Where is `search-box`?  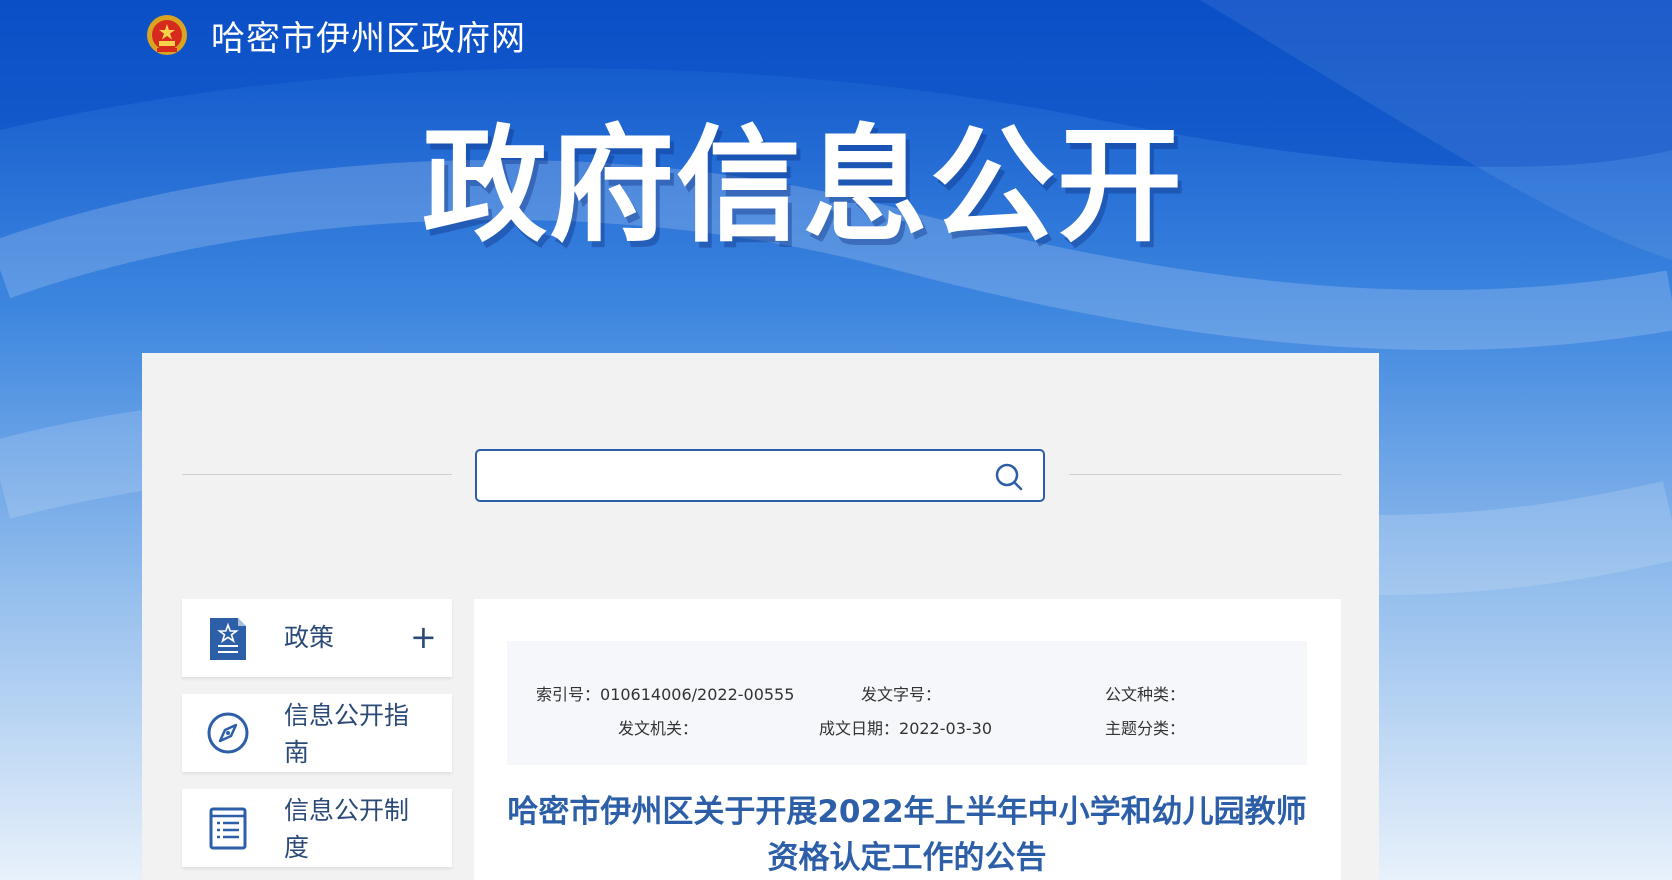 search-box is located at coordinates (760, 475).